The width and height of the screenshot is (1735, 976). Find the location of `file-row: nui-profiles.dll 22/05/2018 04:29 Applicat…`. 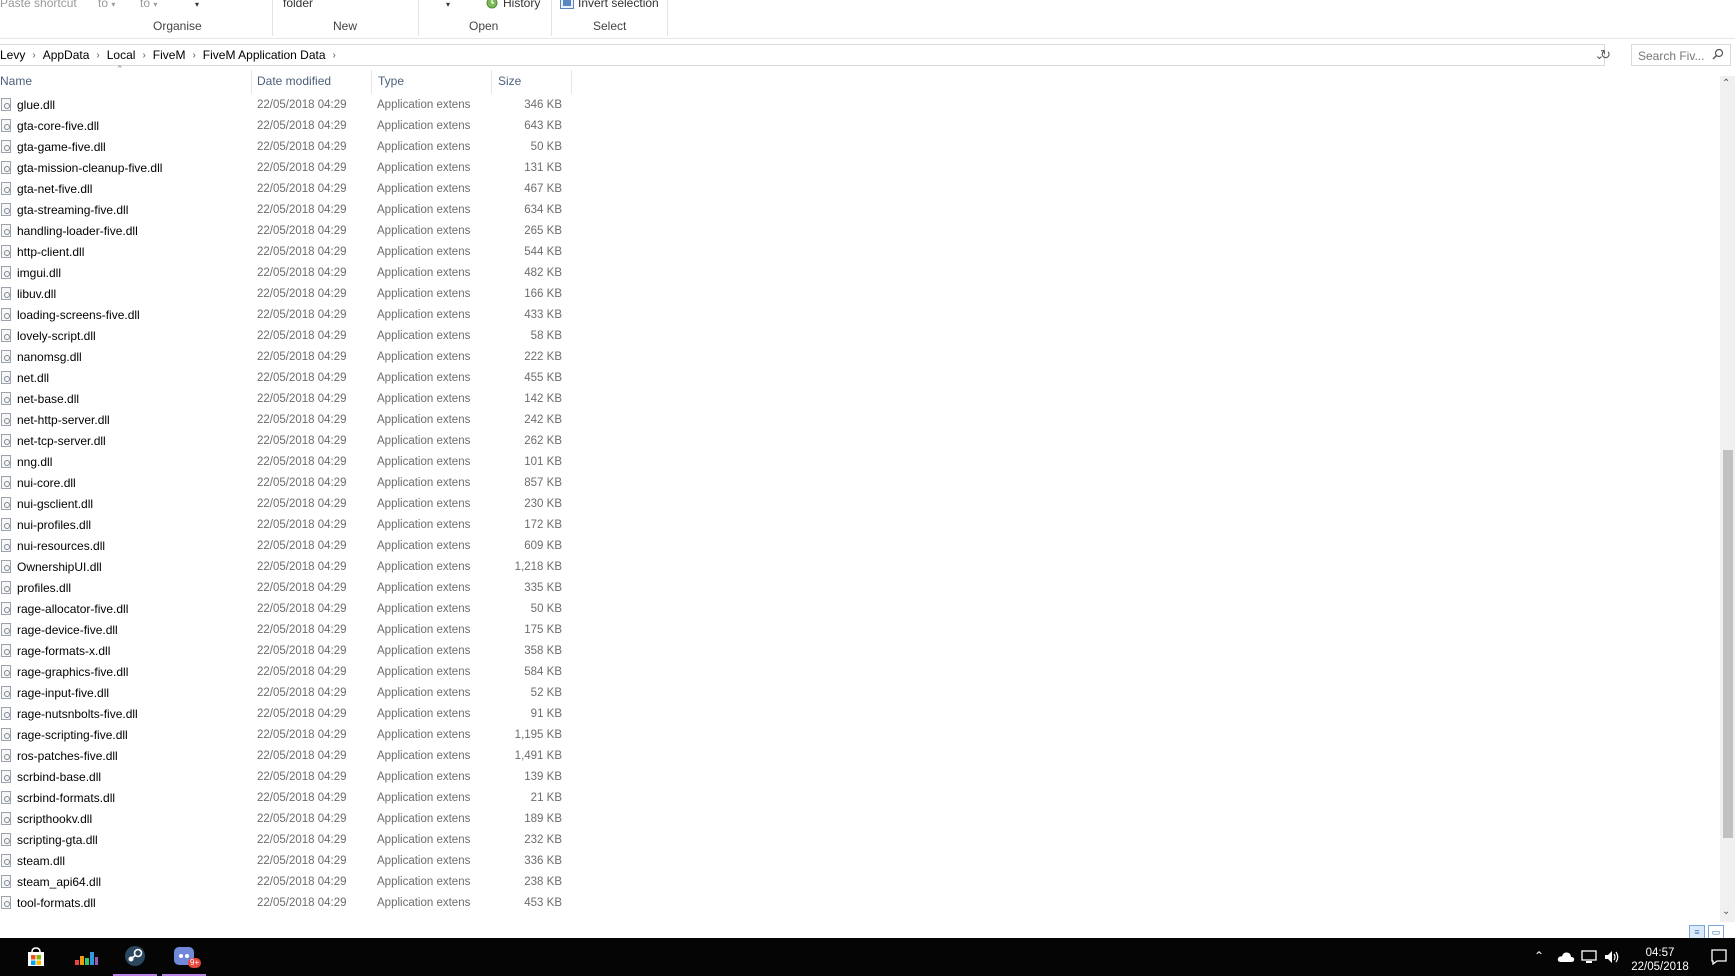

file-row: nui-profiles.dll 22/05/2018 04:29 Applicat… is located at coordinates (290, 525).